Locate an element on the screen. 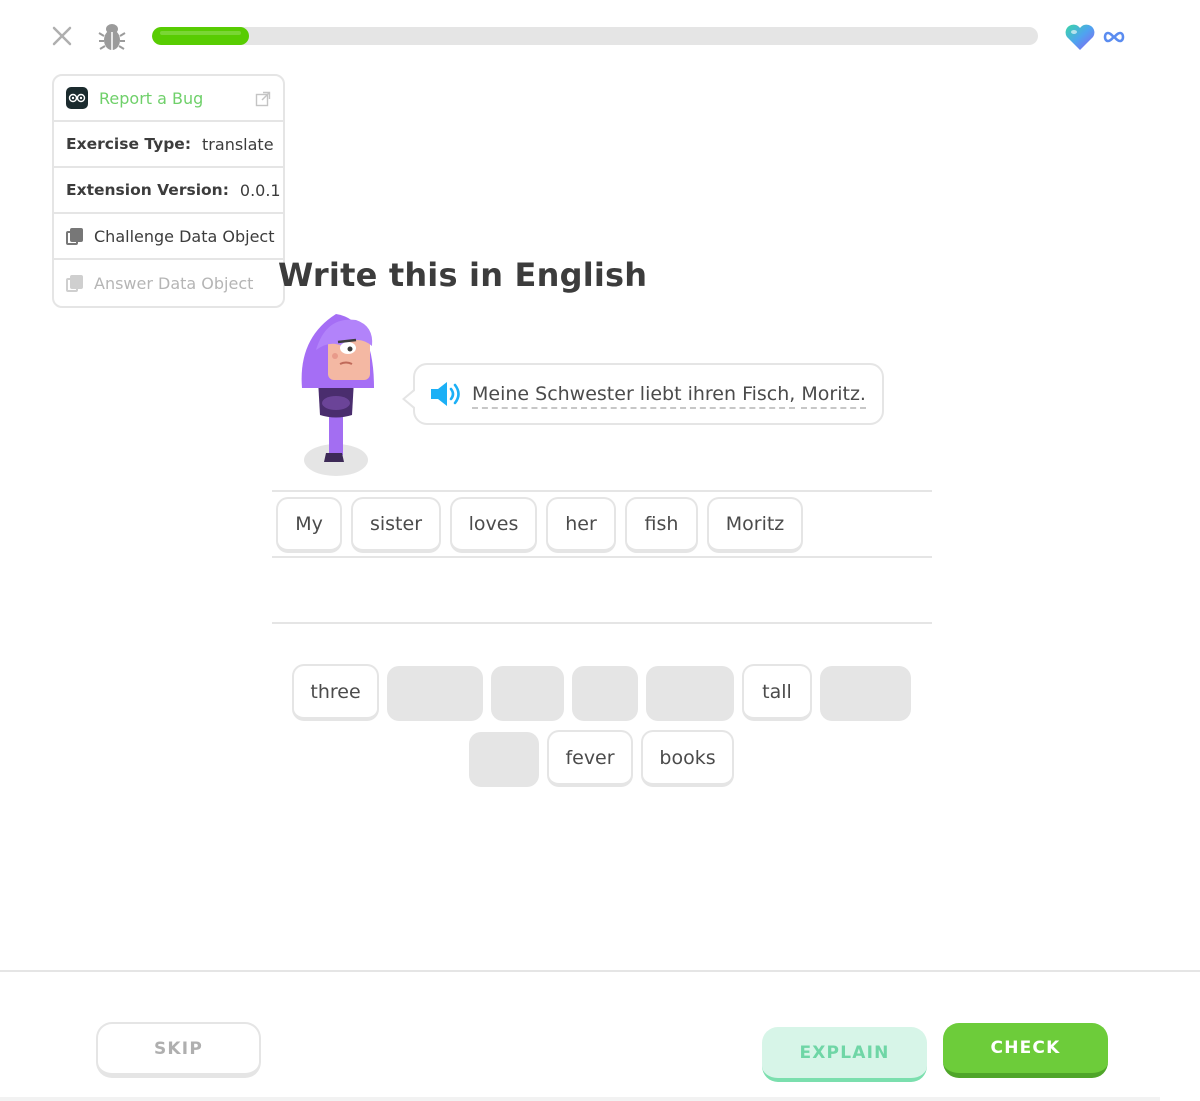 The width and height of the screenshot is (1200, 1101). challenge-title: Write this in English is located at coordinates (463, 275).